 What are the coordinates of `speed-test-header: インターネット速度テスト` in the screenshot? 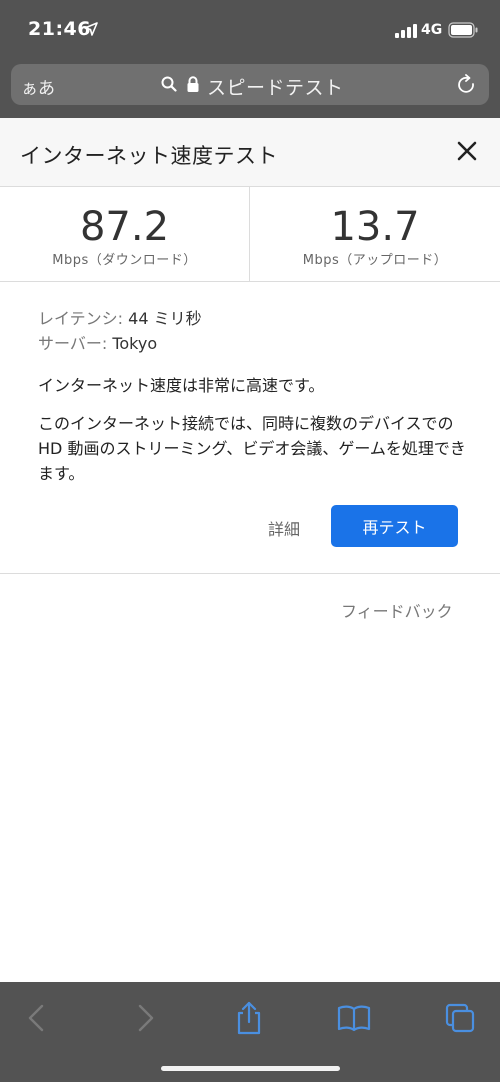 It's located at (250, 152).